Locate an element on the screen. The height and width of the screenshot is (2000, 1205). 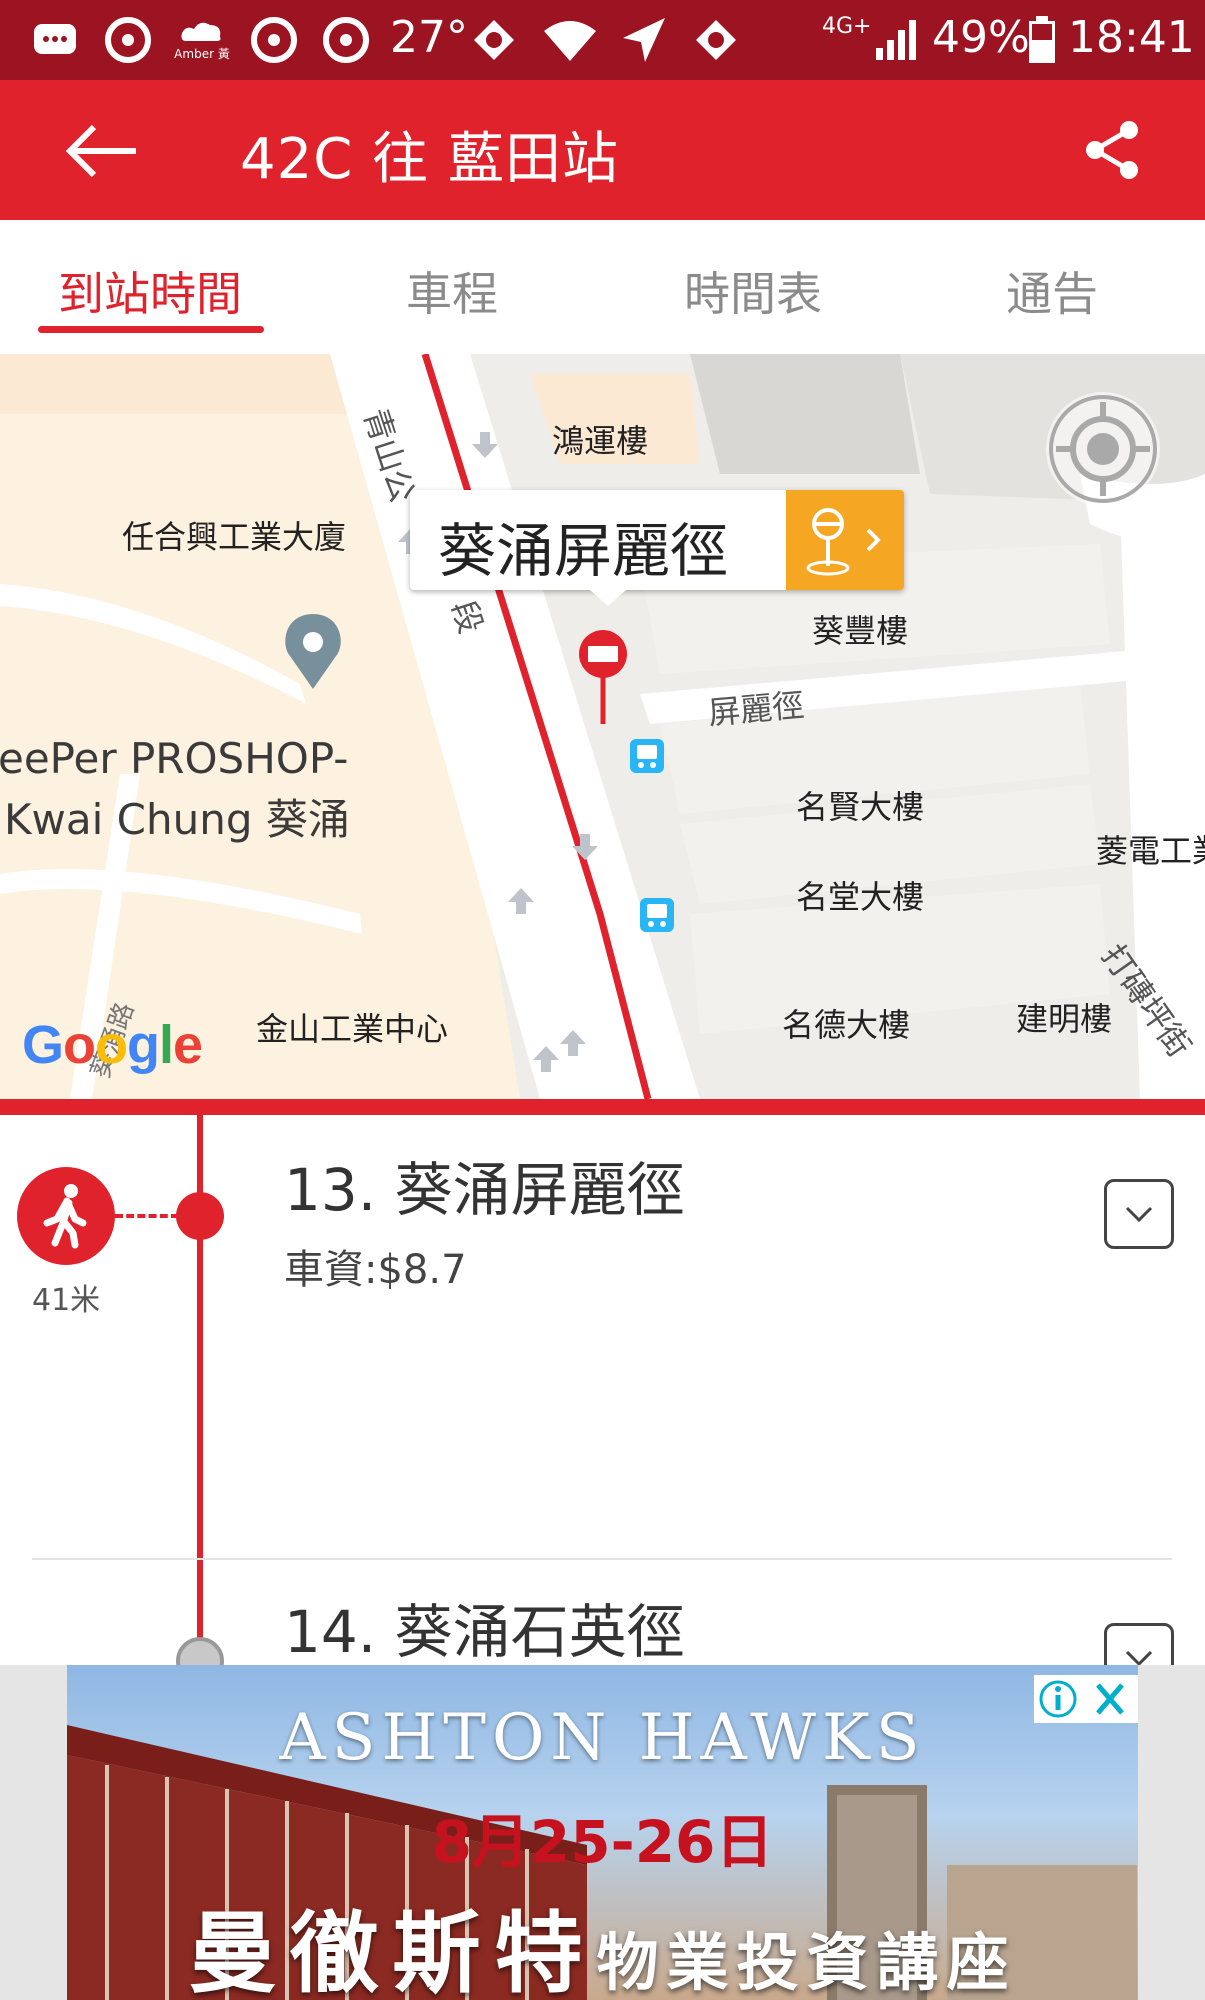
amber-label: Amber 黃 is located at coordinates (202, 54).